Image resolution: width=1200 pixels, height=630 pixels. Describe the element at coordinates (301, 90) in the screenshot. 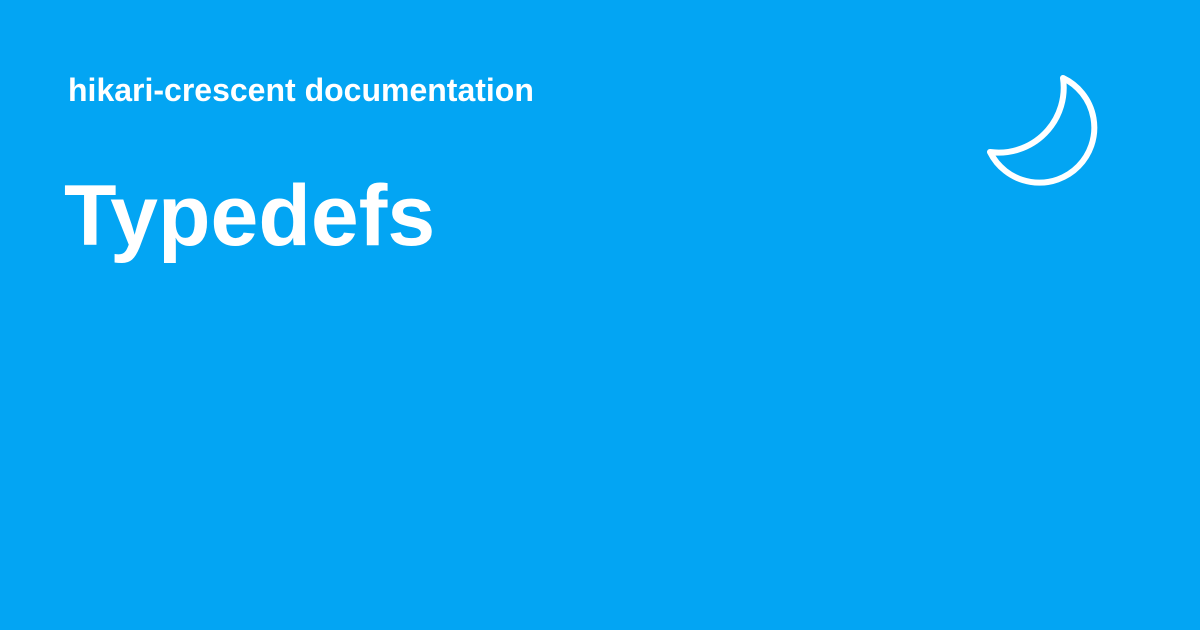

I see `site-name: hikari-crescent documentation` at that location.